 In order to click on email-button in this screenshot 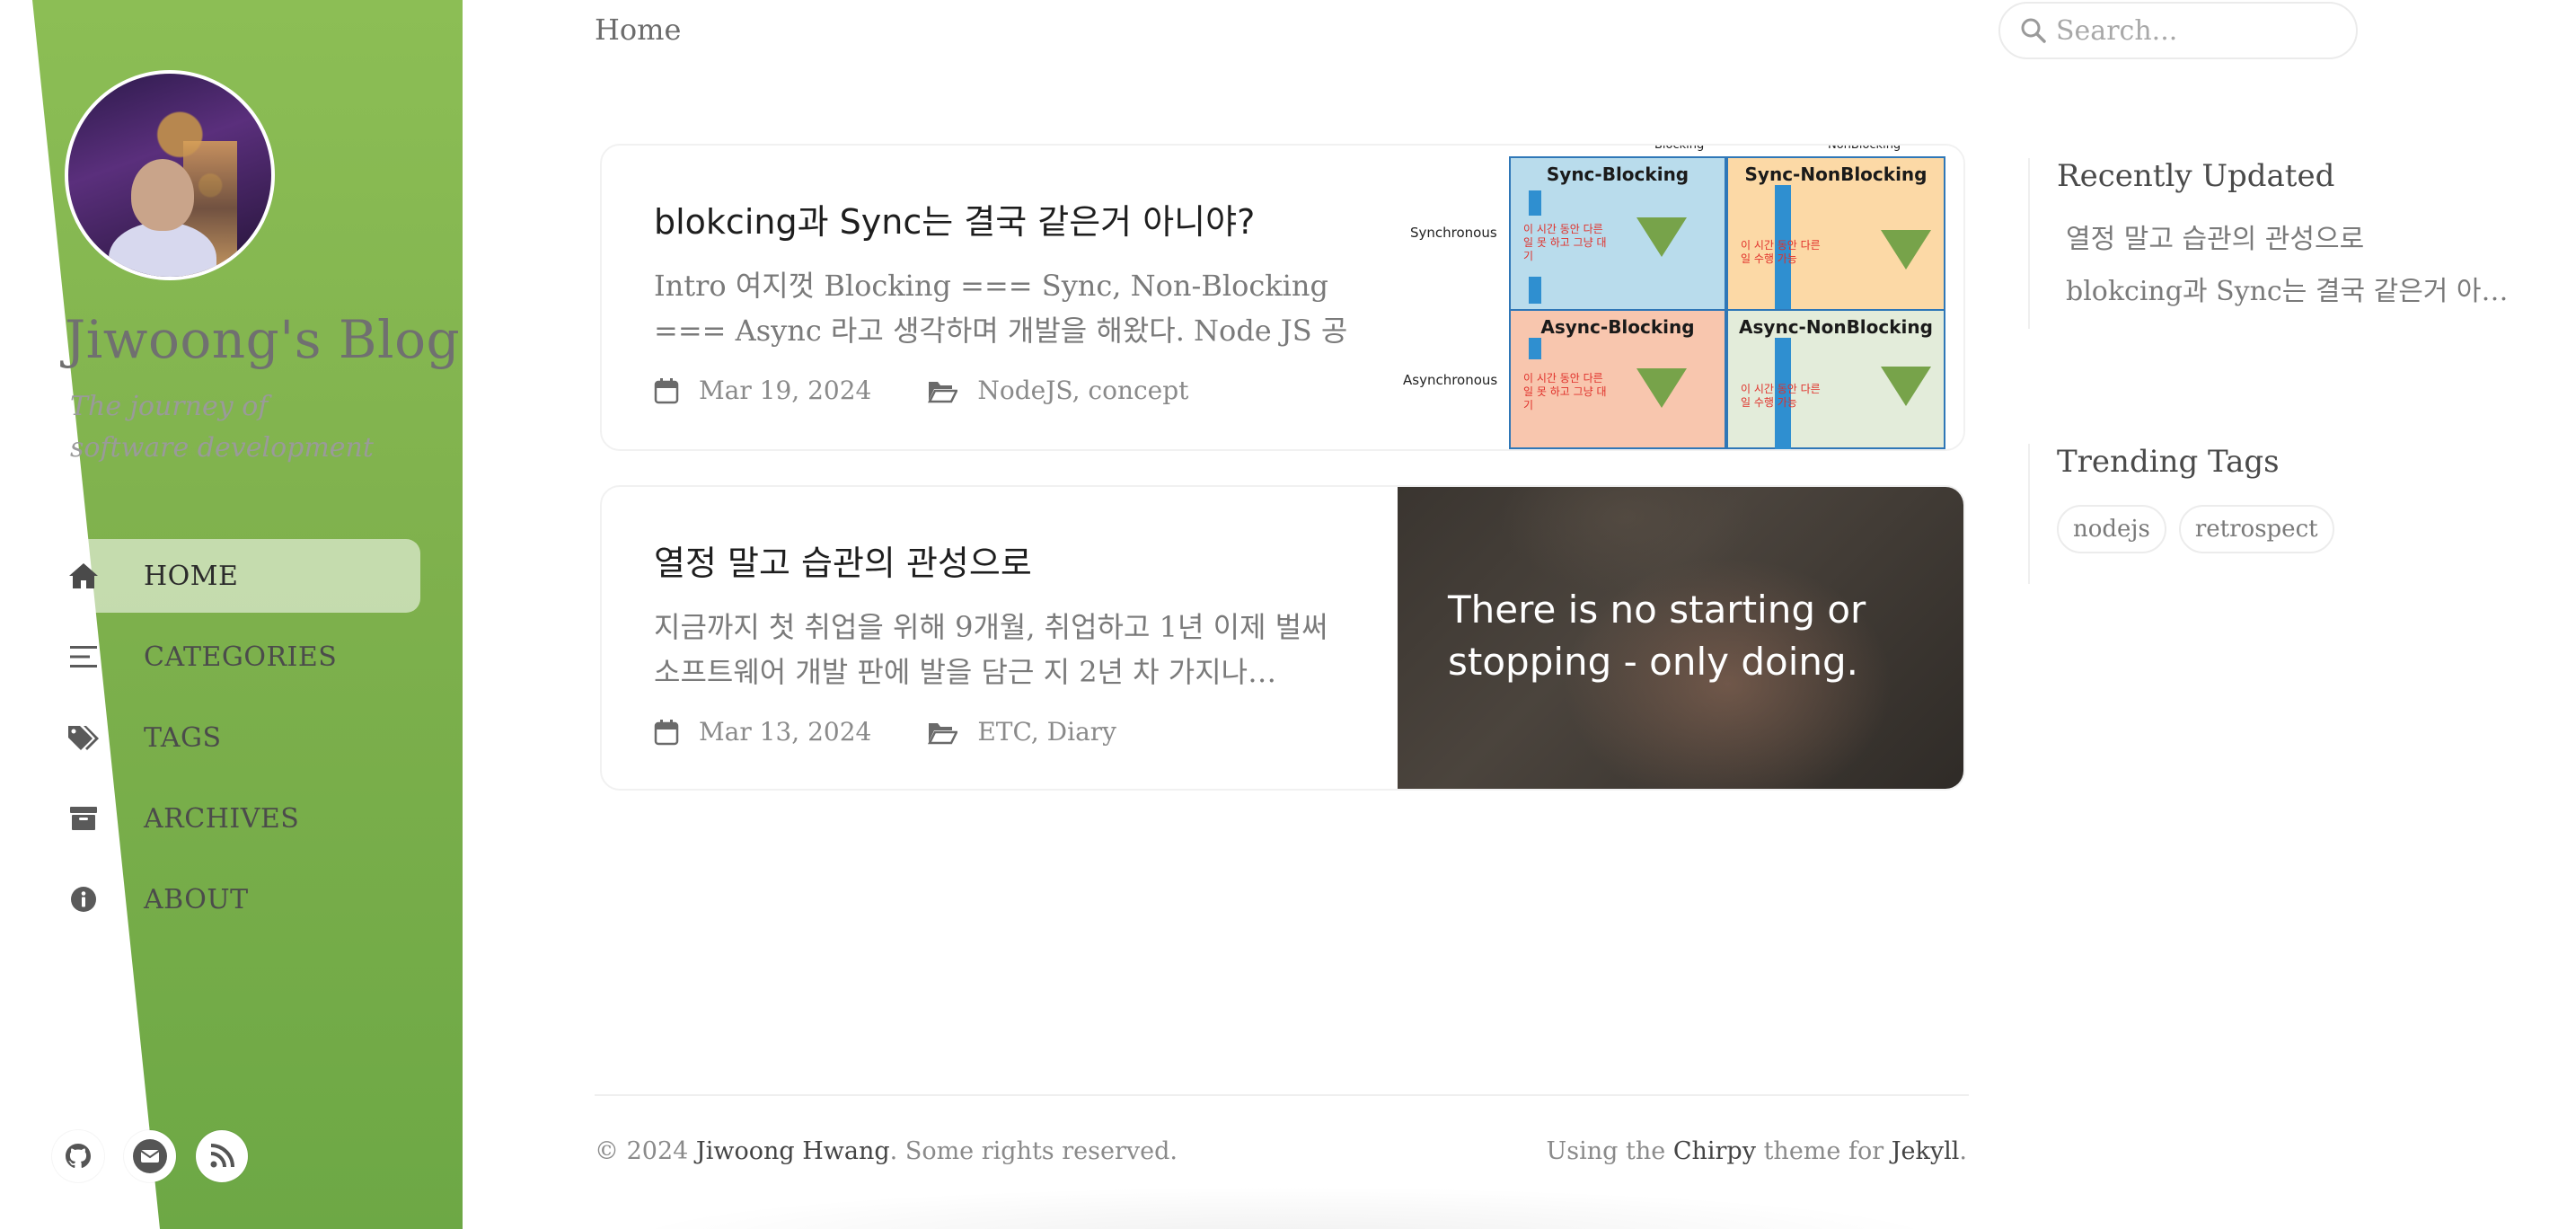, I will do `click(150, 1156)`.